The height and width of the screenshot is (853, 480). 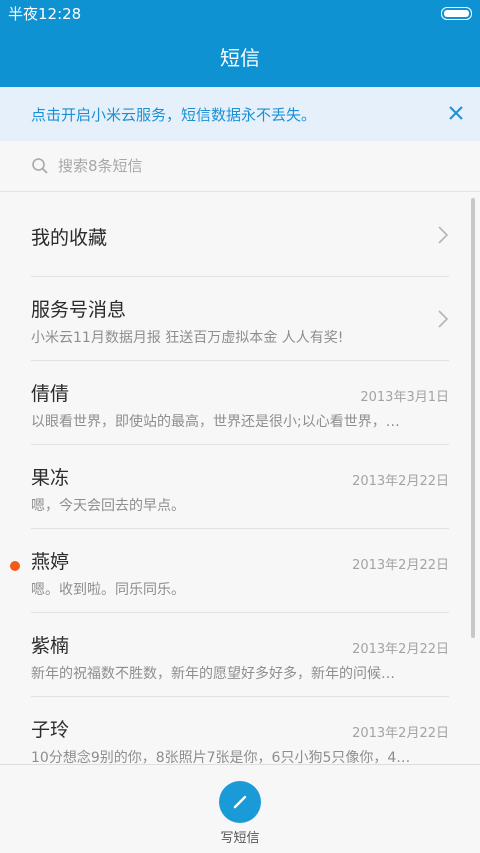 I want to click on unread-indicator, so click(x=15, y=566).